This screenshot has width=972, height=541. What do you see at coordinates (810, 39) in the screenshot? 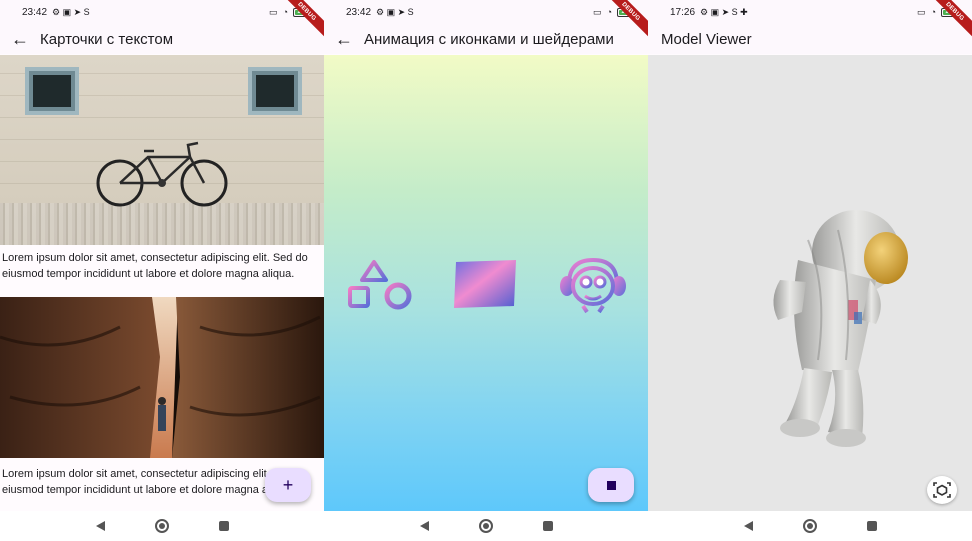
I see `app-bar: Model Viewer` at bounding box center [810, 39].